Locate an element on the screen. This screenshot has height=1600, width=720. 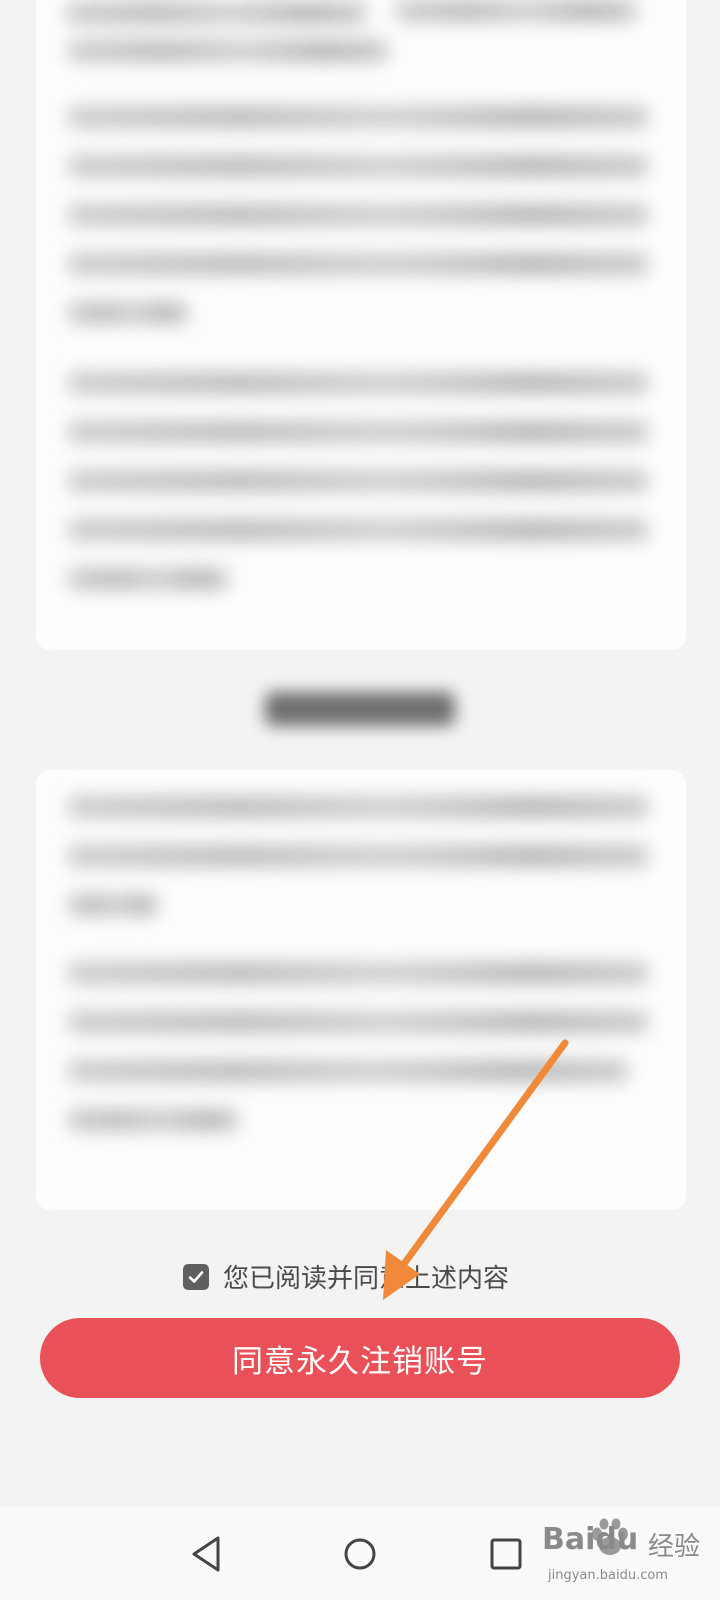
confirm-delete-account-button: 同意永久注销账号 is located at coordinates (360, 1358).